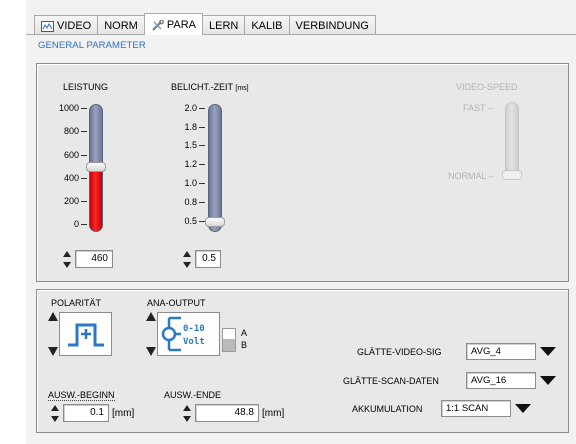 This screenshot has width=576, height=444. Describe the element at coordinates (478, 108) in the screenshot. I see `video-speed-fast-label: FAST –` at that location.